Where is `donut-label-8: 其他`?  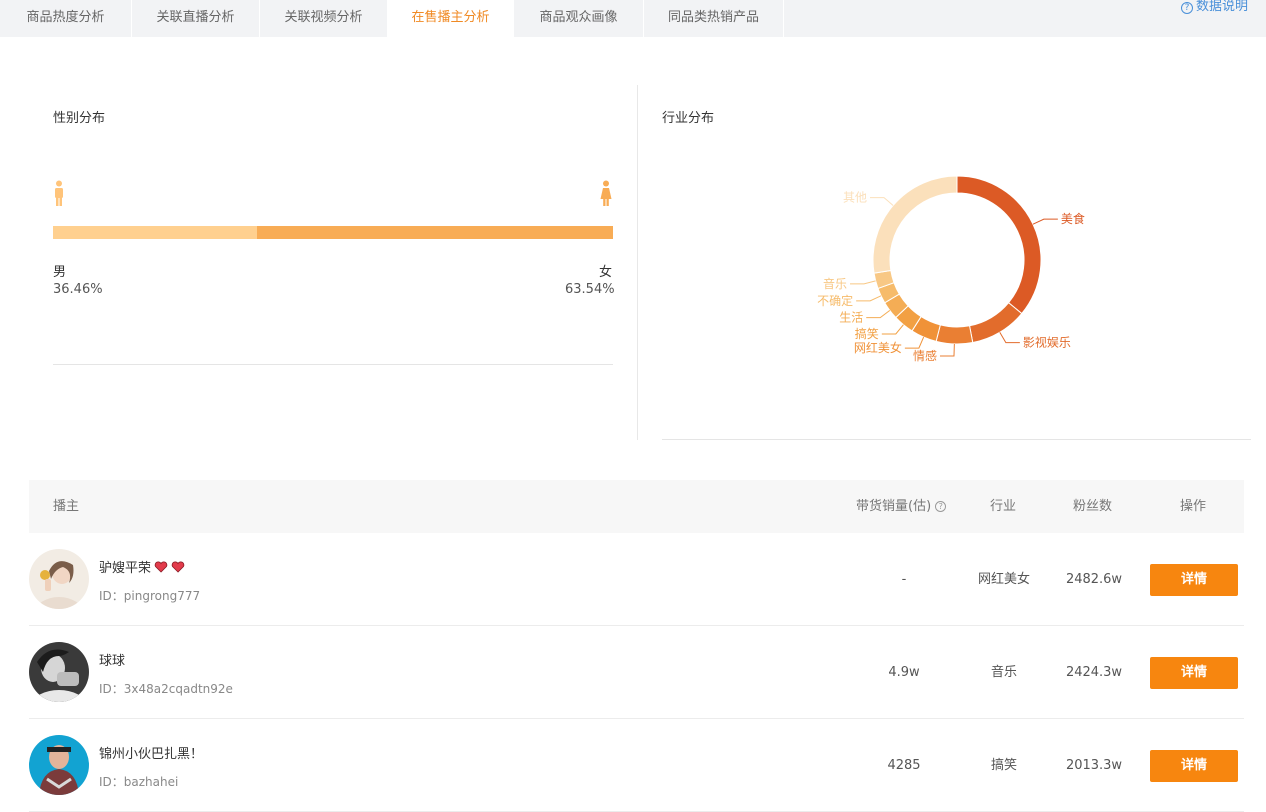
donut-label-8: 其他 is located at coordinates (855, 198).